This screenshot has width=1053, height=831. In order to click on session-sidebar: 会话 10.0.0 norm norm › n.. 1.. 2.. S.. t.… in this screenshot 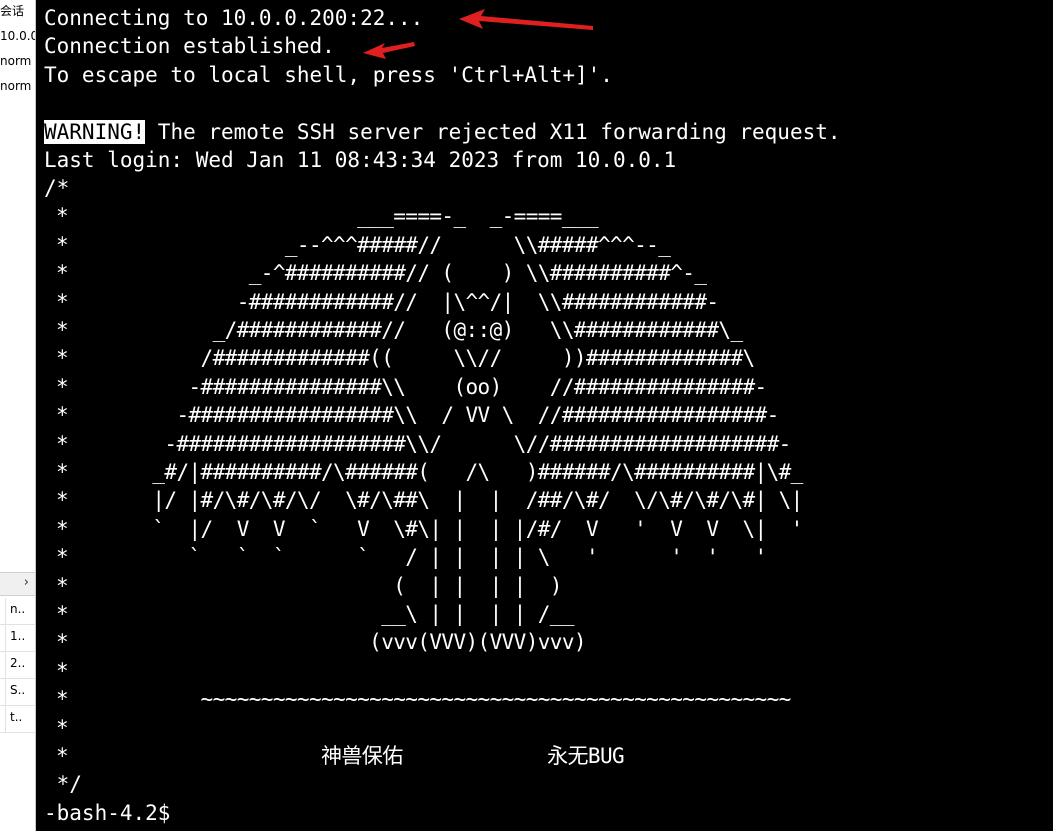, I will do `click(18, 415)`.